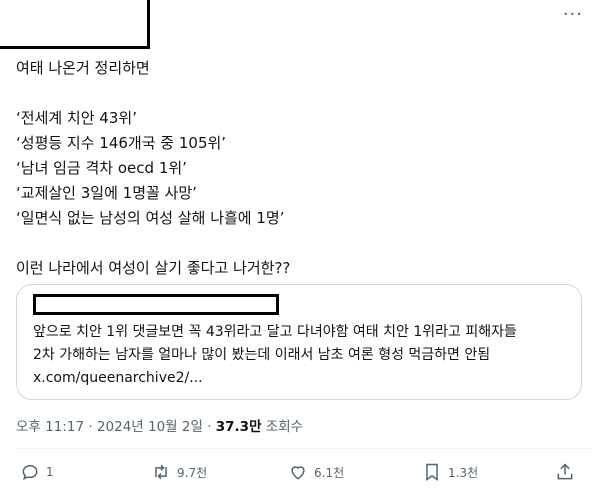 The image size is (607, 498). What do you see at coordinates (50, 427) in the screenshot?
I see `tweet-time: 오후 11:17` at bounding box center [50, 427].